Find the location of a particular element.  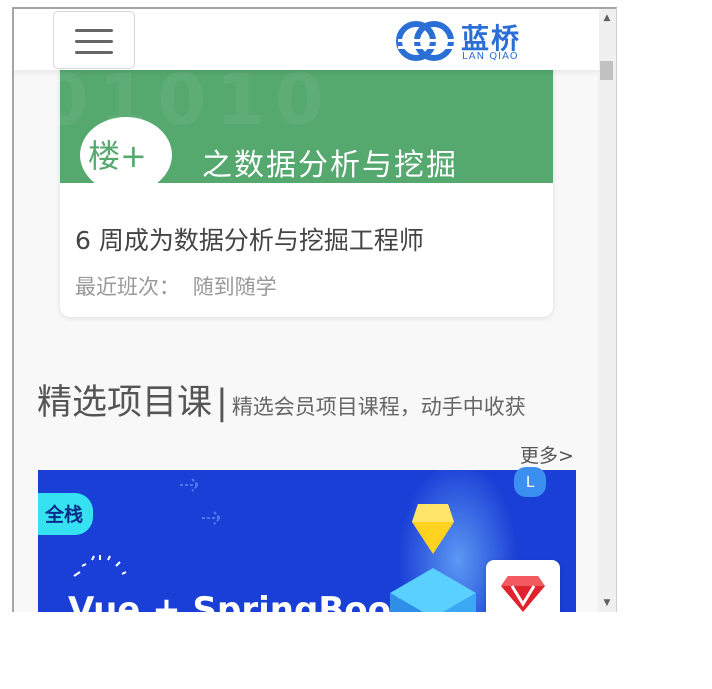

vertical-scrollbar: ▲ ▼ is located at coordinates (607, 310).